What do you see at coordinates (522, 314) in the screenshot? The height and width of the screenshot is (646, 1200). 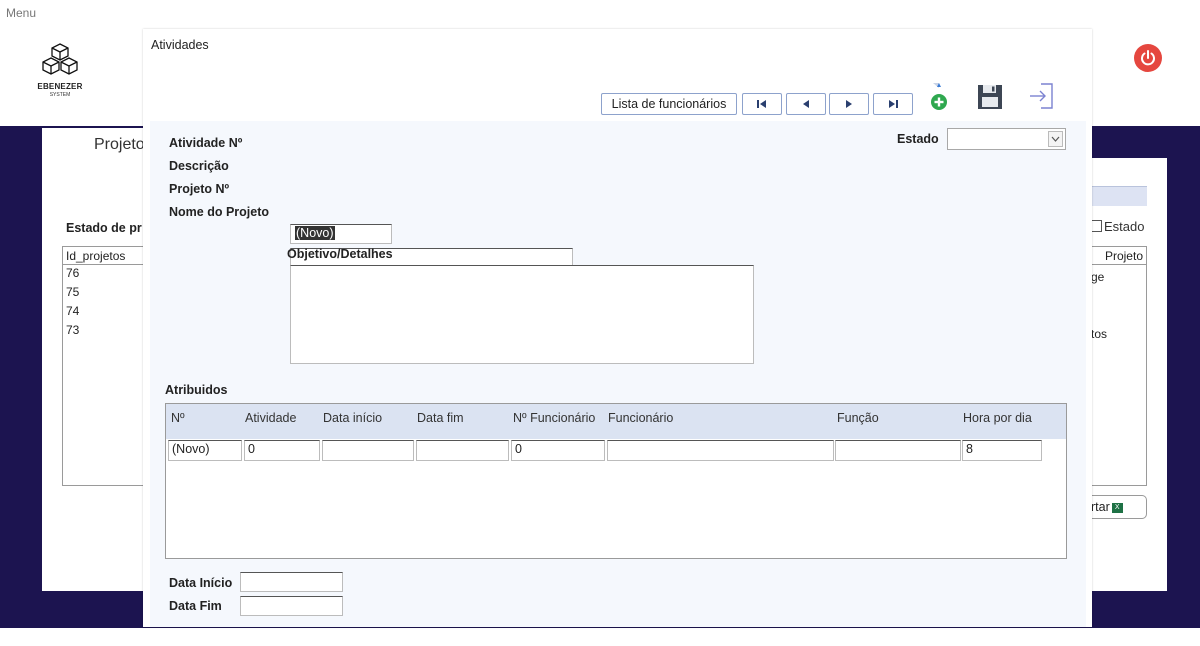 I see `objetivo-textarea` at bounding box center [522, 314].